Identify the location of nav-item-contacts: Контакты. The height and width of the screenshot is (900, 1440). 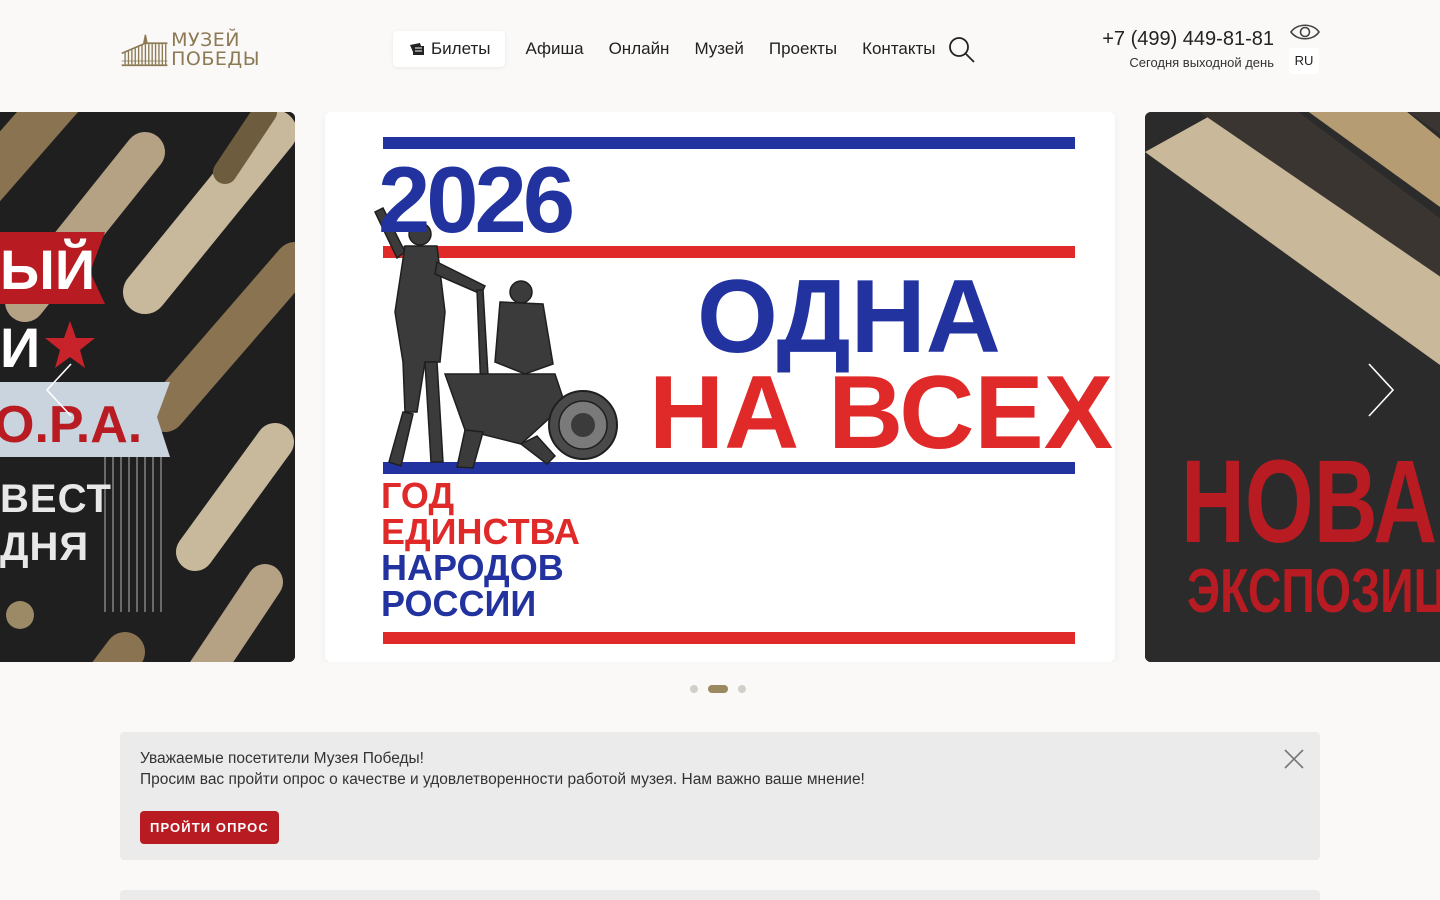
(898, 49).